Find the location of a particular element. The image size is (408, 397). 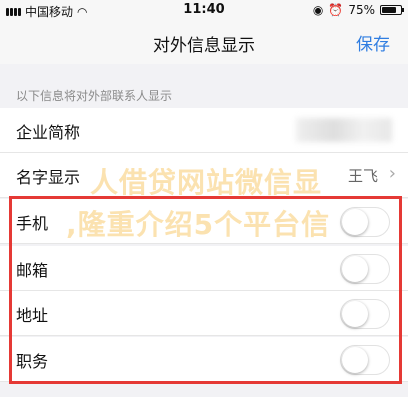

email-toggle is located at coordinates (365, 269).